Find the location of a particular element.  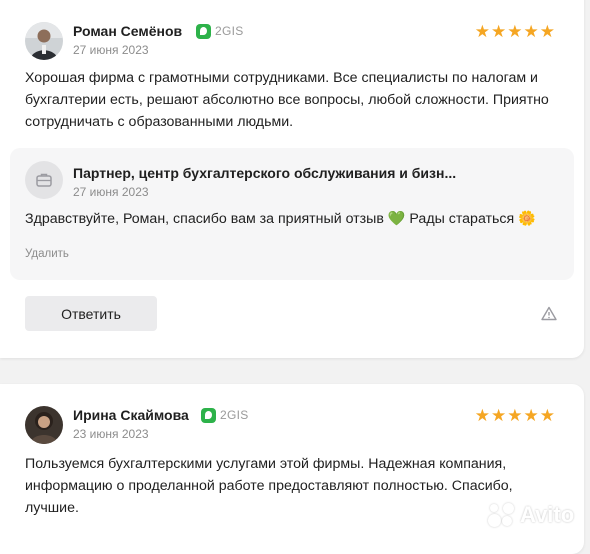

avito-watermark: Avito is located at coordinates (530, 515).